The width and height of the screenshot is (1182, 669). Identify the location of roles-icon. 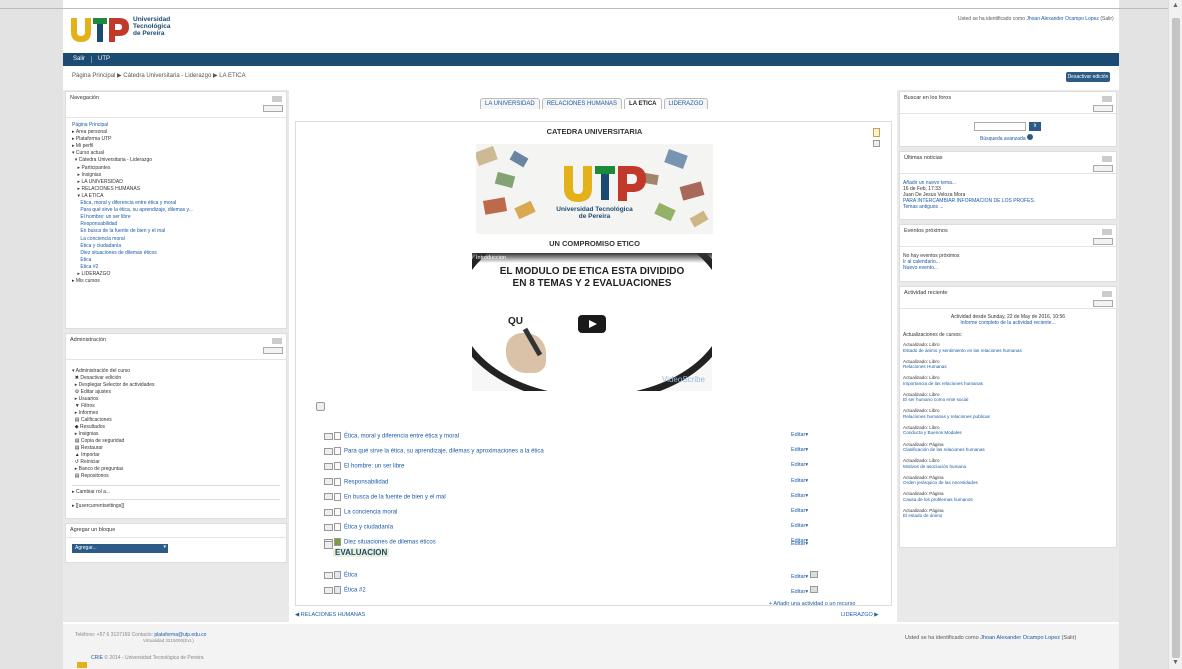
(813, 589).